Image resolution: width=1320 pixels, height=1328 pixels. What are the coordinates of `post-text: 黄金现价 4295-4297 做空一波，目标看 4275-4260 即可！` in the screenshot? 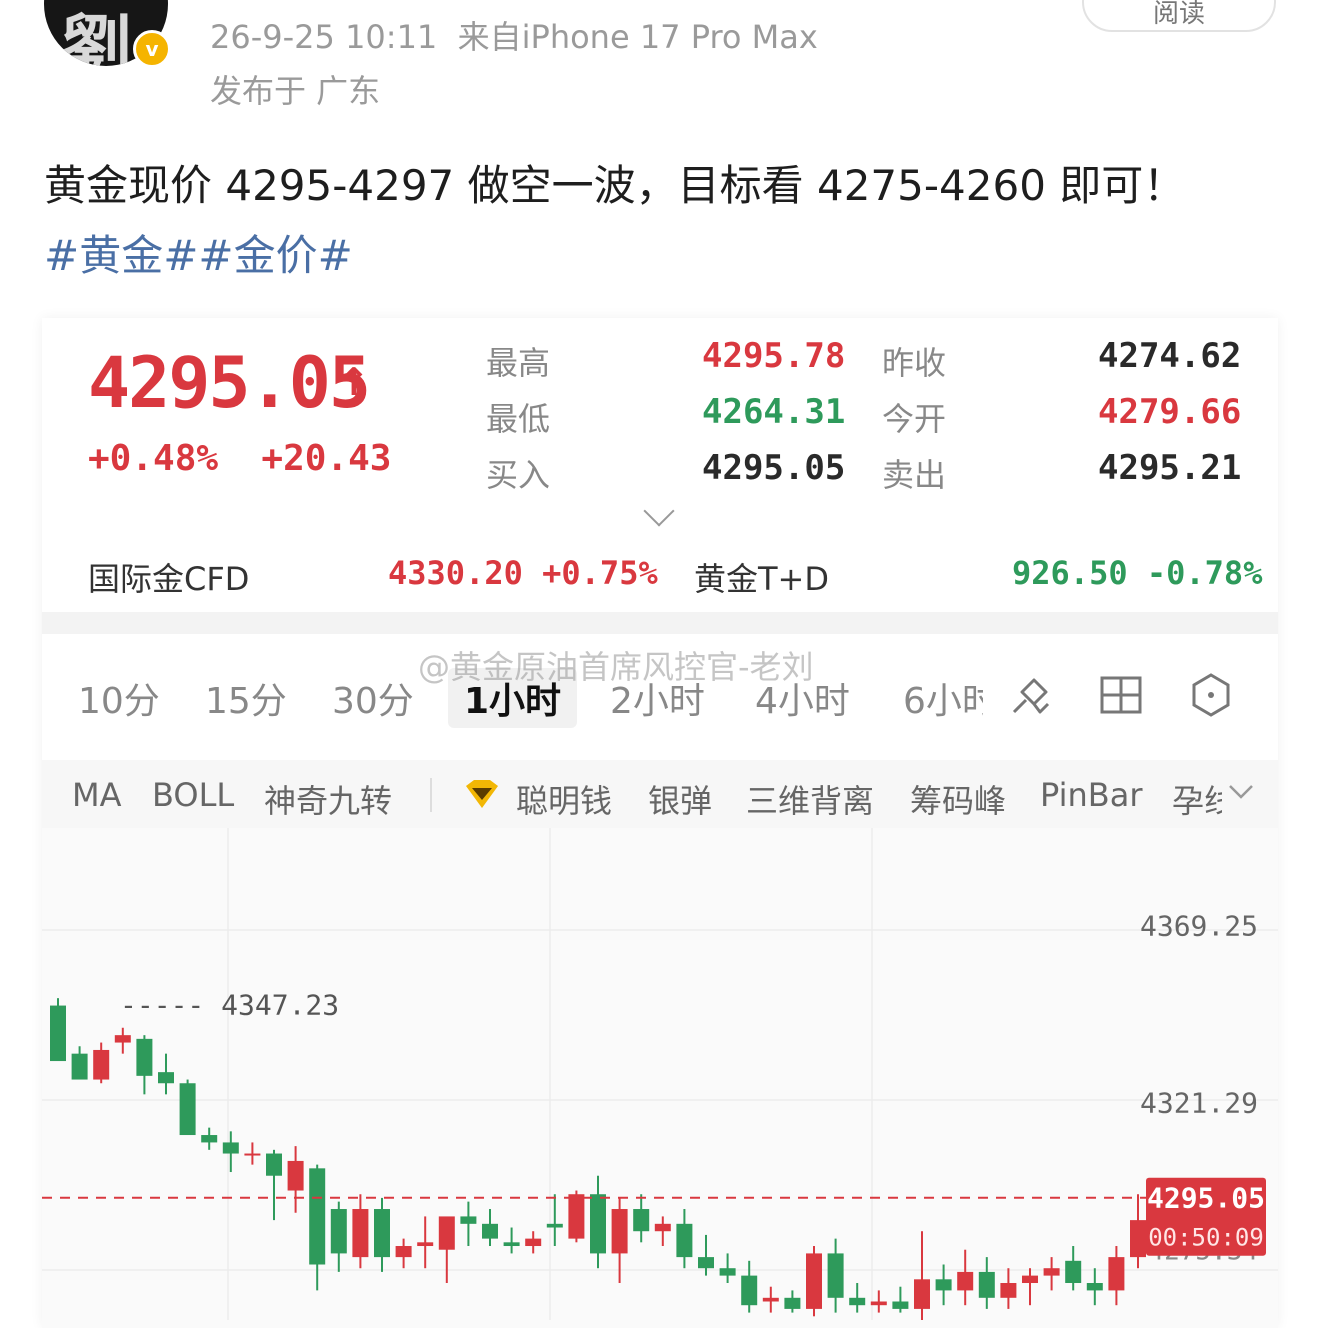 It's located at (615, 185).